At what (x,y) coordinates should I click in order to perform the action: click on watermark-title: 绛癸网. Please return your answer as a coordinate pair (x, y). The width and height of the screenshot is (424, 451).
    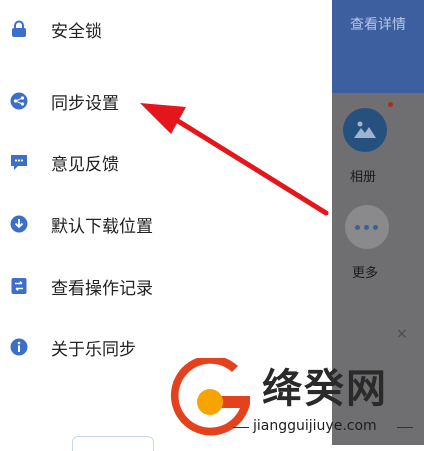
    Looking at the image, I should click on (325, 389).